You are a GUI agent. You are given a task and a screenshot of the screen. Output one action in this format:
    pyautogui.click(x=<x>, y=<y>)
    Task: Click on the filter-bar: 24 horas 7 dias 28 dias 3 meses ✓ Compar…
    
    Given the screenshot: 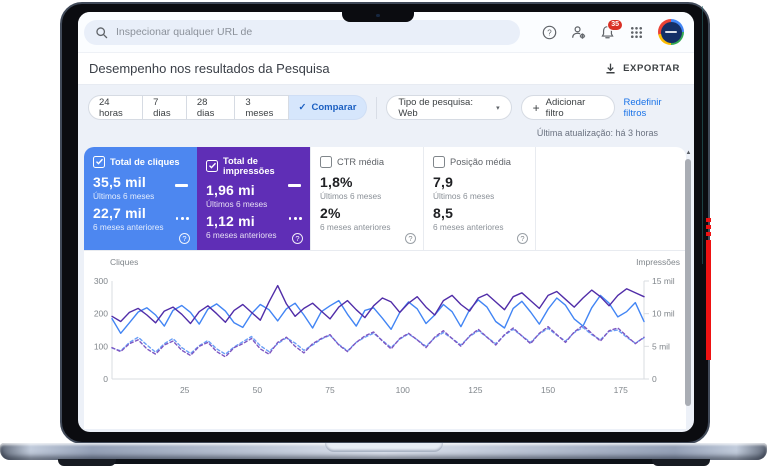 What is the action you would take?
    pyautogui.click(x=386, y=111)
    